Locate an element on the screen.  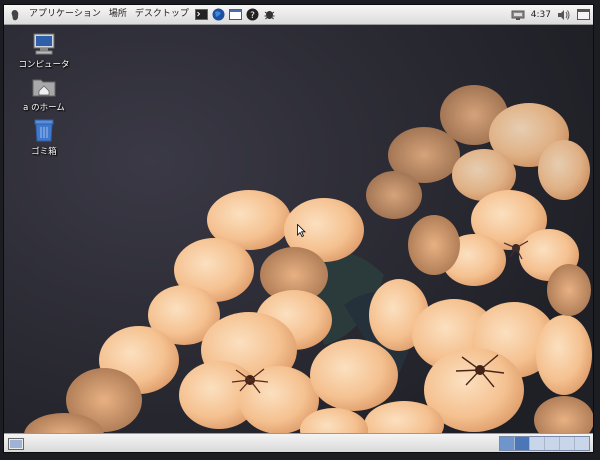
desktop-icon-computer: コンピュータ is located at coordinates (44, 51).